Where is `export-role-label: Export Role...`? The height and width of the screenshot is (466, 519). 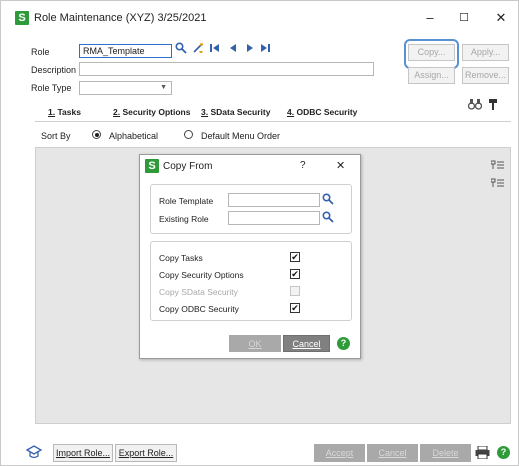
export-role-label: Export Role... is located at coordinates (146, 453).